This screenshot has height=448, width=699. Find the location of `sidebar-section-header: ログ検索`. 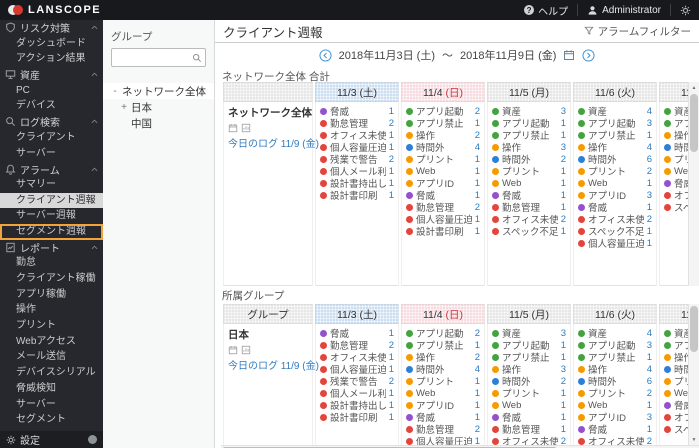

sidebar-section-header: ログ検索 is located at coordinates (51, 122).